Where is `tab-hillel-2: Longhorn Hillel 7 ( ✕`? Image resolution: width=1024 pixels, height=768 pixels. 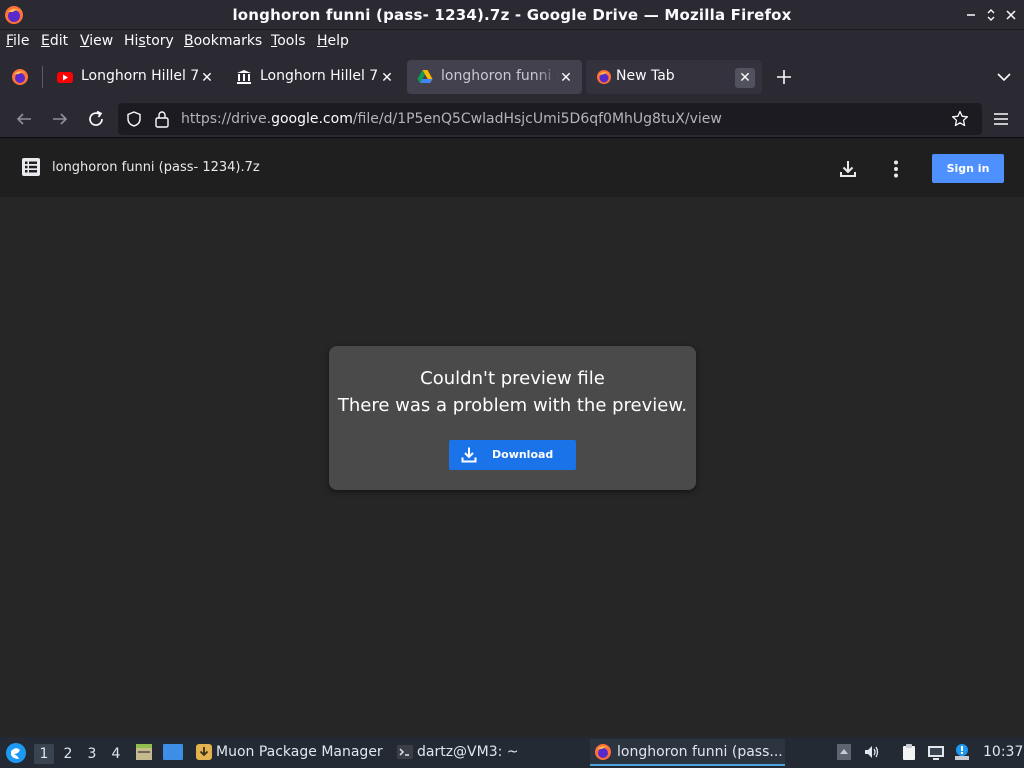
tab-hillel-2: Longhorn Hillel 7 ( ✕ is located at coordinates (314, 77).